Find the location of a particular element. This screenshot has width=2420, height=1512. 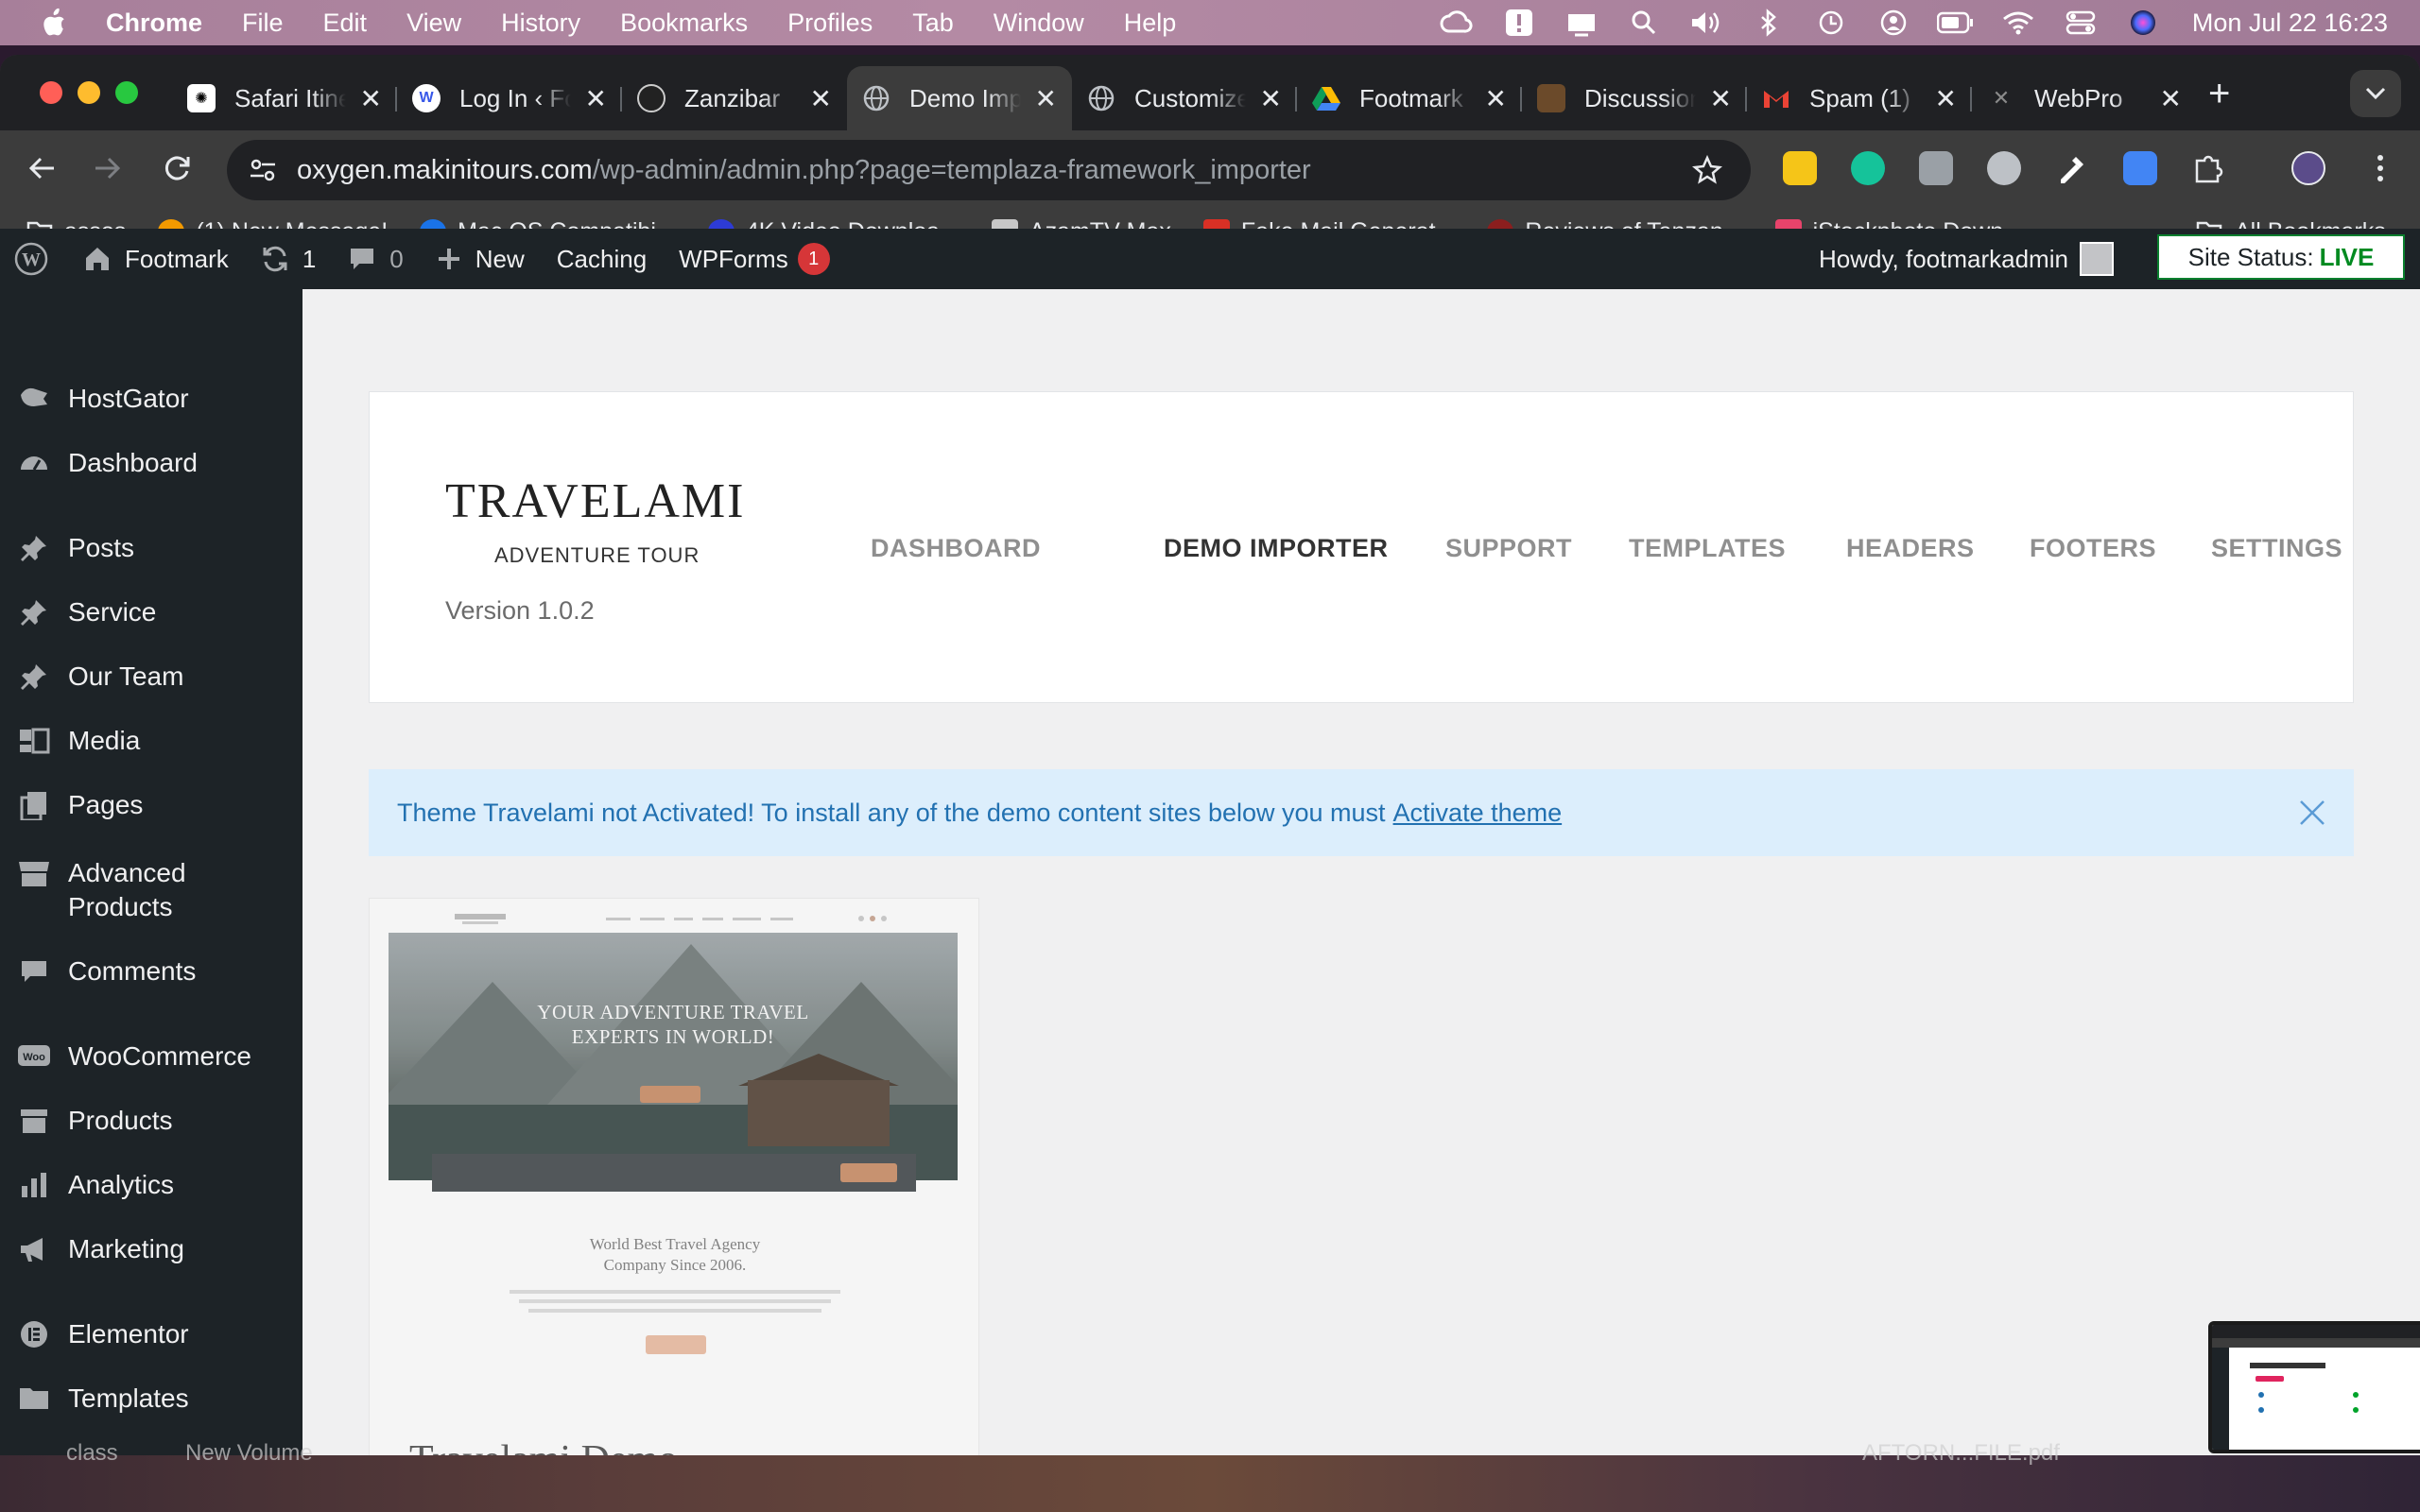

eyedropper-icon is located at coordinates (2072, 168).